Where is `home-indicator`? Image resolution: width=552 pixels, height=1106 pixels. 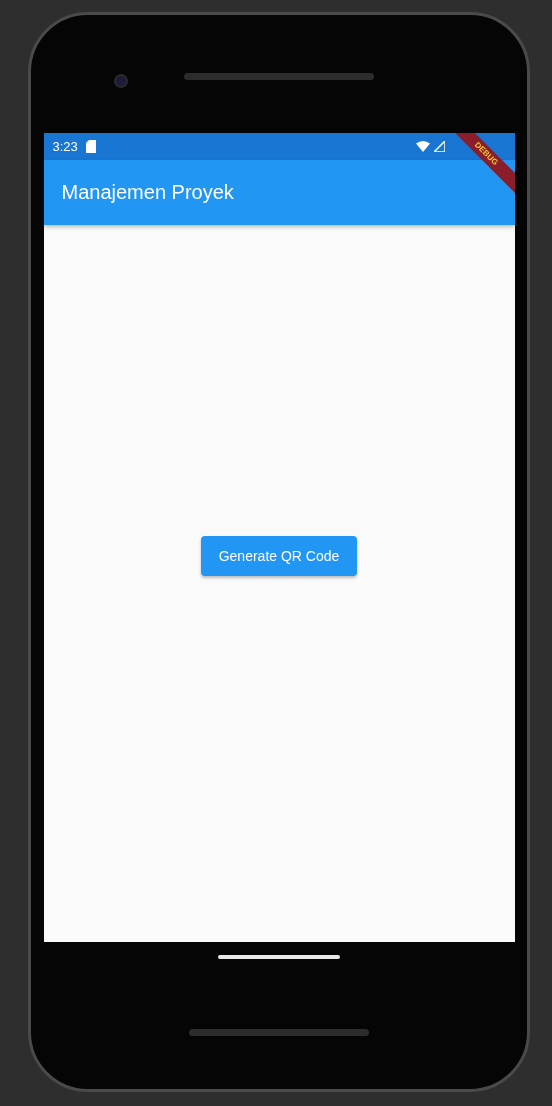 home-indicator is located at coordinates (279, 957).